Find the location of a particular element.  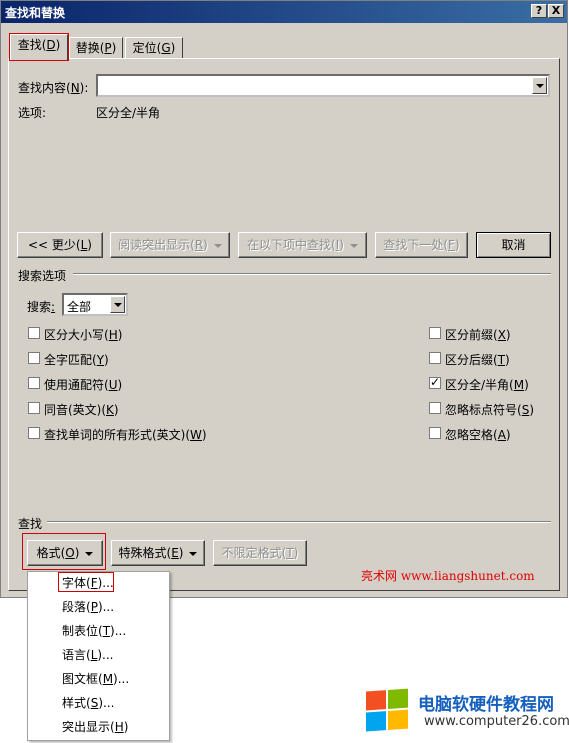

options-label: 选项: is located at coordinates (32, 113).